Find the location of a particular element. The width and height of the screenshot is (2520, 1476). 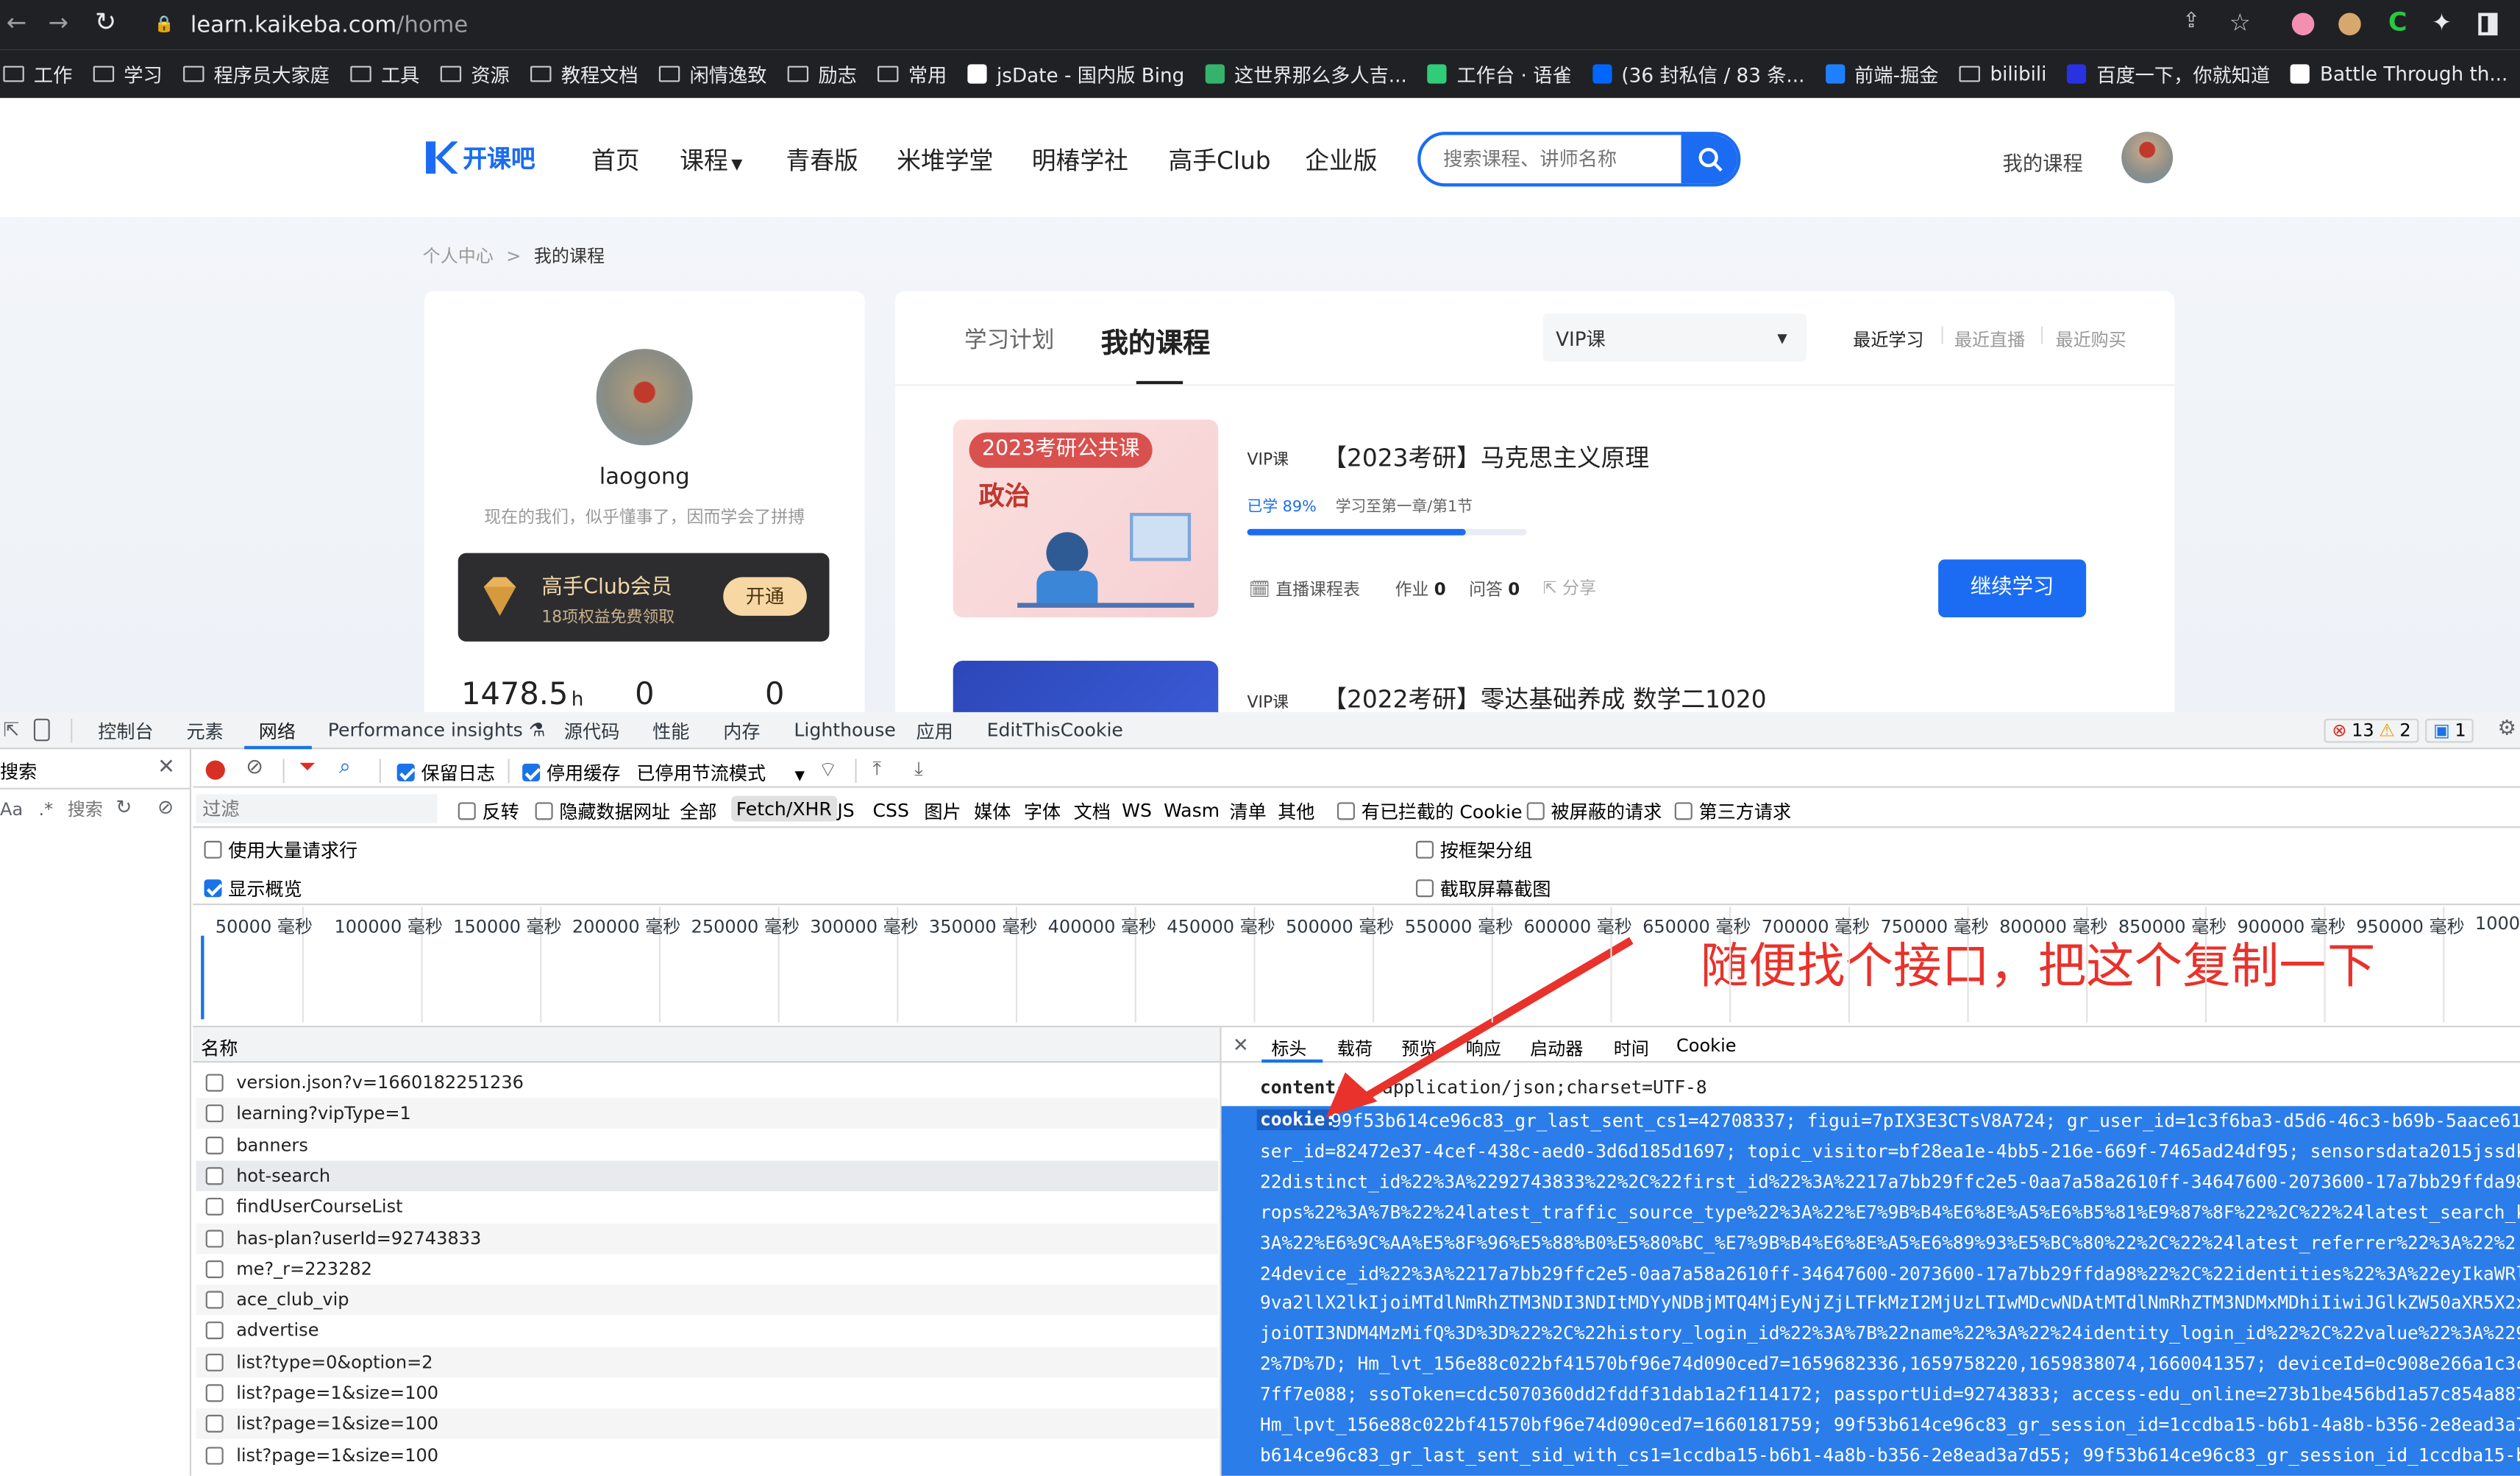

filter-media: 媒体 is located at coordinates (992, 812).